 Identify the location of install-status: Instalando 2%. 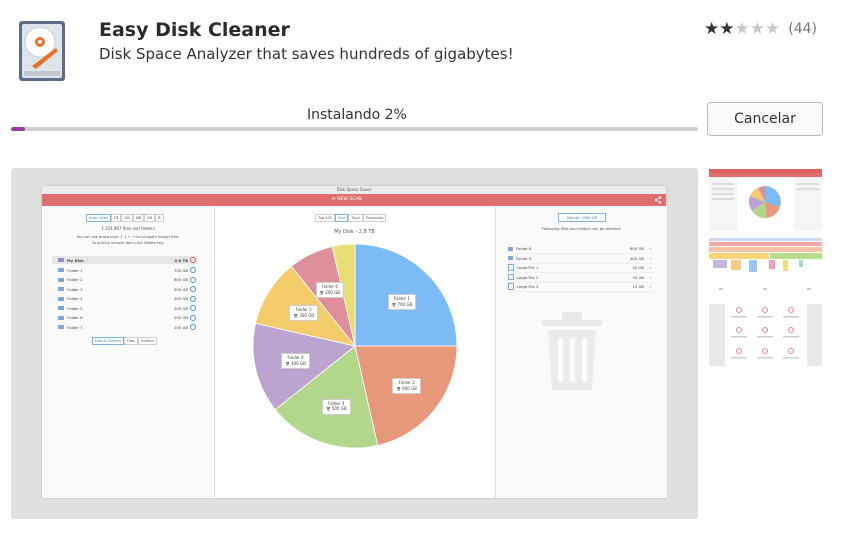
(357, 115).